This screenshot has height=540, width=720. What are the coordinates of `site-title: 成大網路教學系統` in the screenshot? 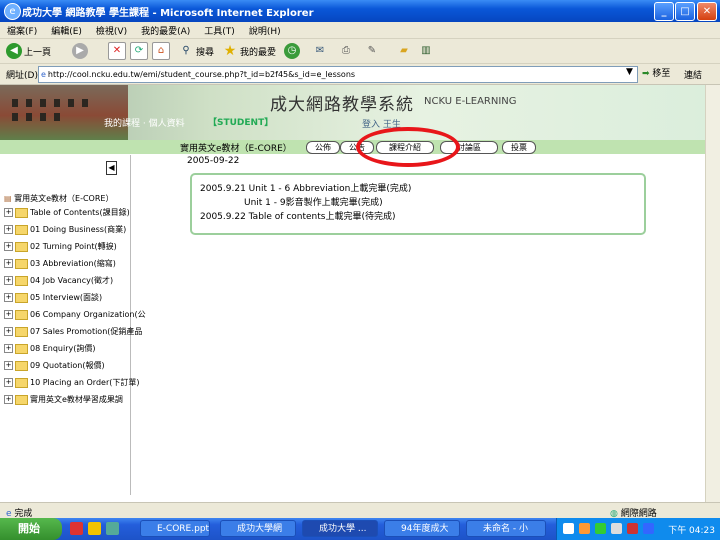 It's located at (342, 105).